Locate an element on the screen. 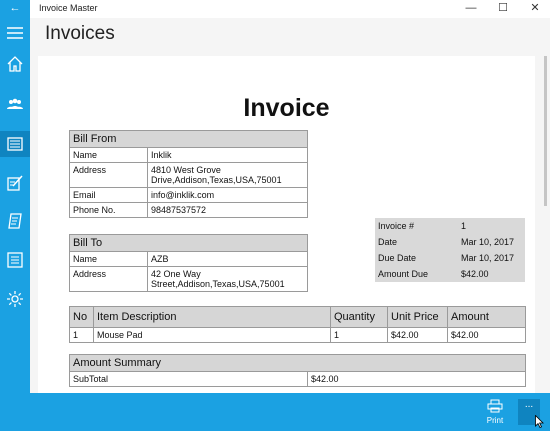 Image resolution: width=550 pixels, height=431 pixels. hamburger-icon is located at coordinates (15, 33).